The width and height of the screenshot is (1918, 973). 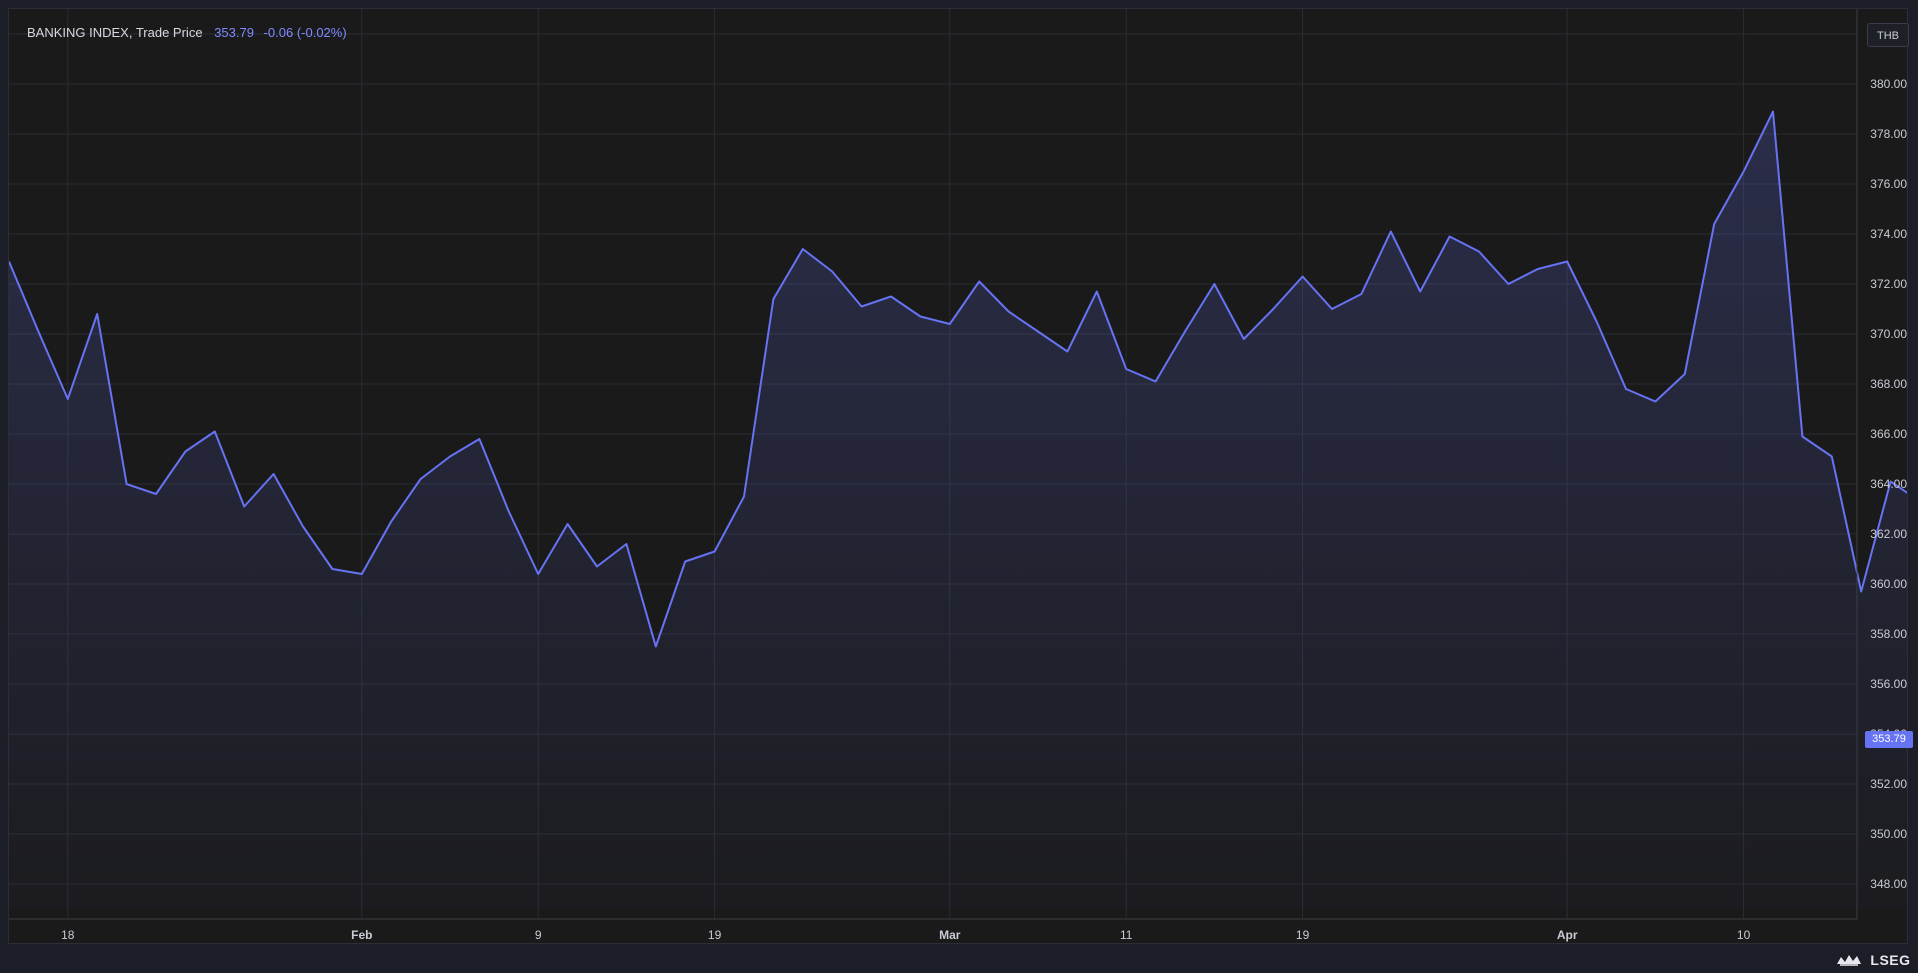 What do you see at coordinates (1889, 740) in the screenshot?
I see `last-price-label: 353.79` at bounding box center [1889, 740].